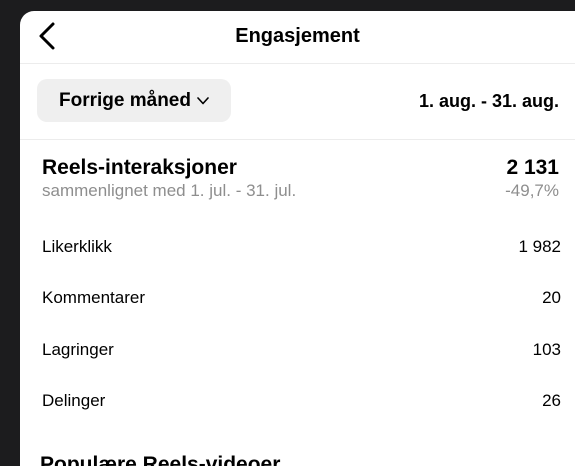 Image resolution: width=575 pixels, height=466 pixels. I want to click on window-frame-top, so click(287, 5).